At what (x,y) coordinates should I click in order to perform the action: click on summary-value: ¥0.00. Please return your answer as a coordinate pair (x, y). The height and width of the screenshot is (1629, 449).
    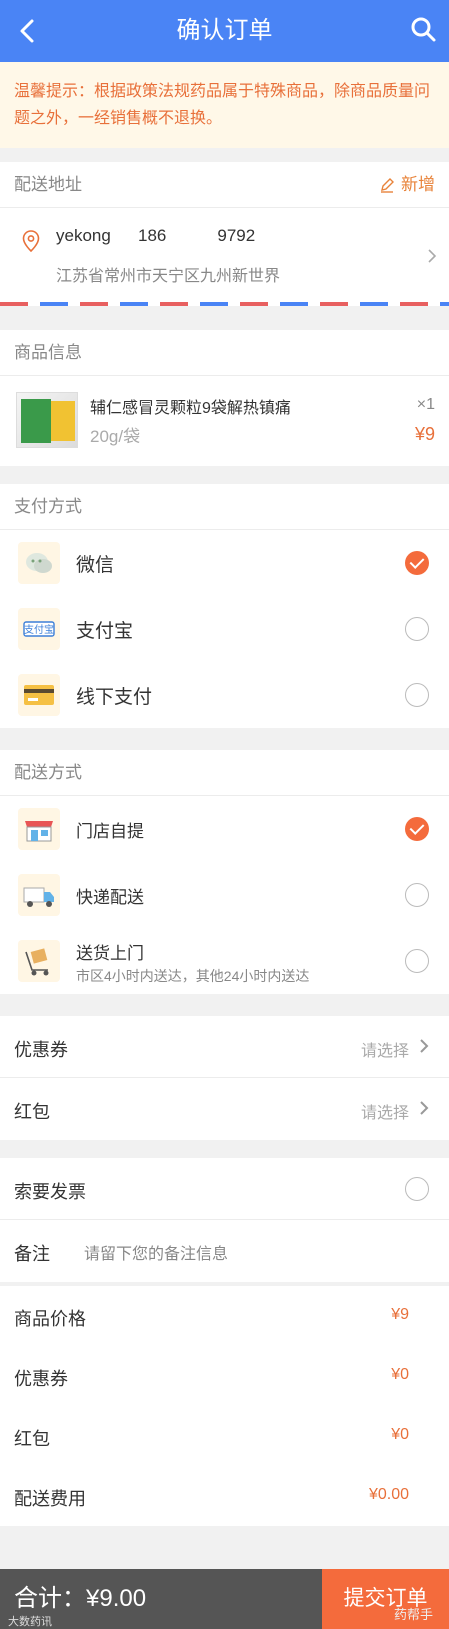
    Looking at the image, I should click on (388, 1494).